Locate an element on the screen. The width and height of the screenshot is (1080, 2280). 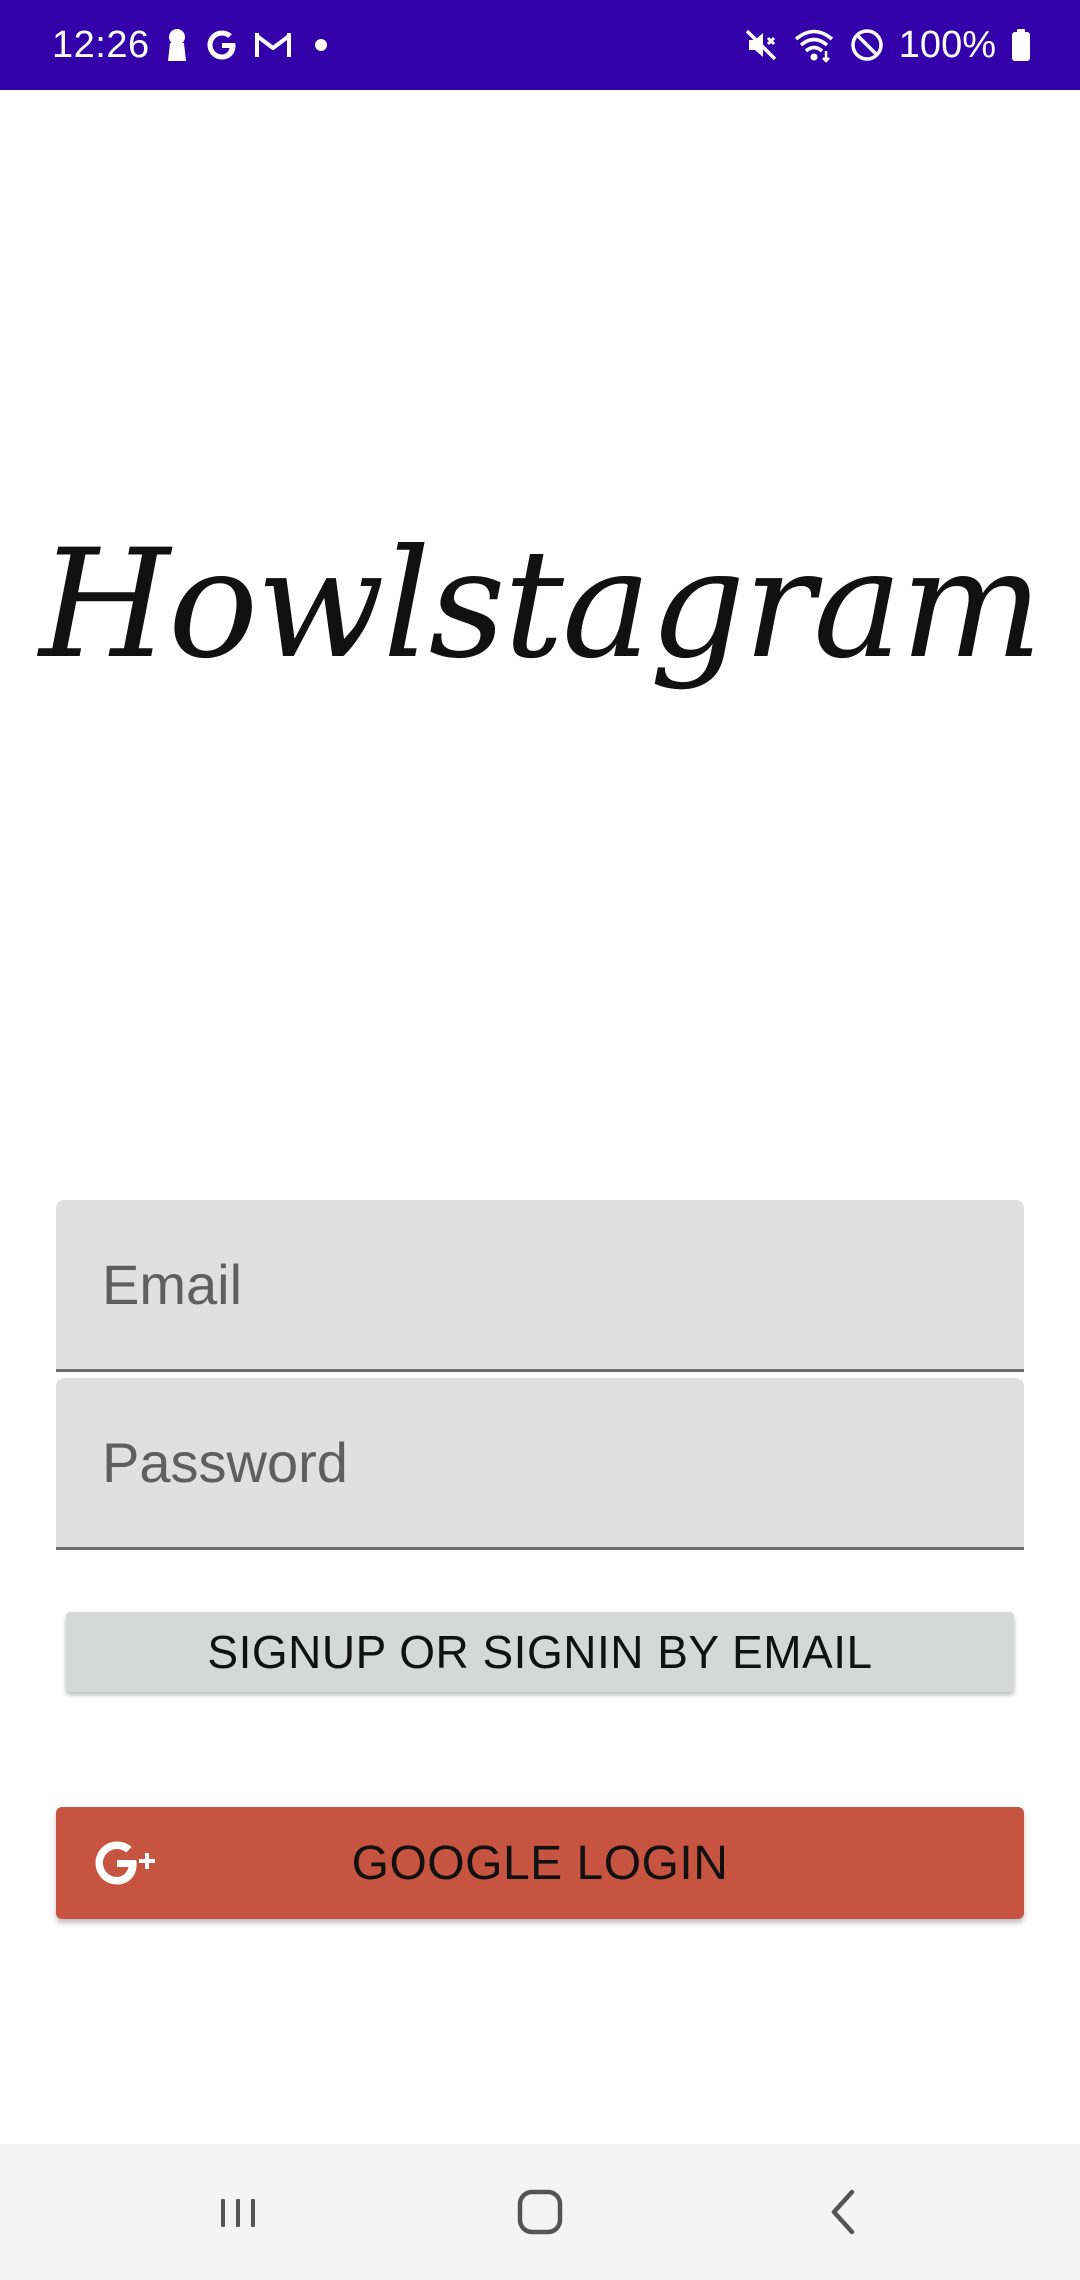
email-signin-button: SIGNUP OR SIGNIN BY EMAIL is located at coordinates (540, 1652).